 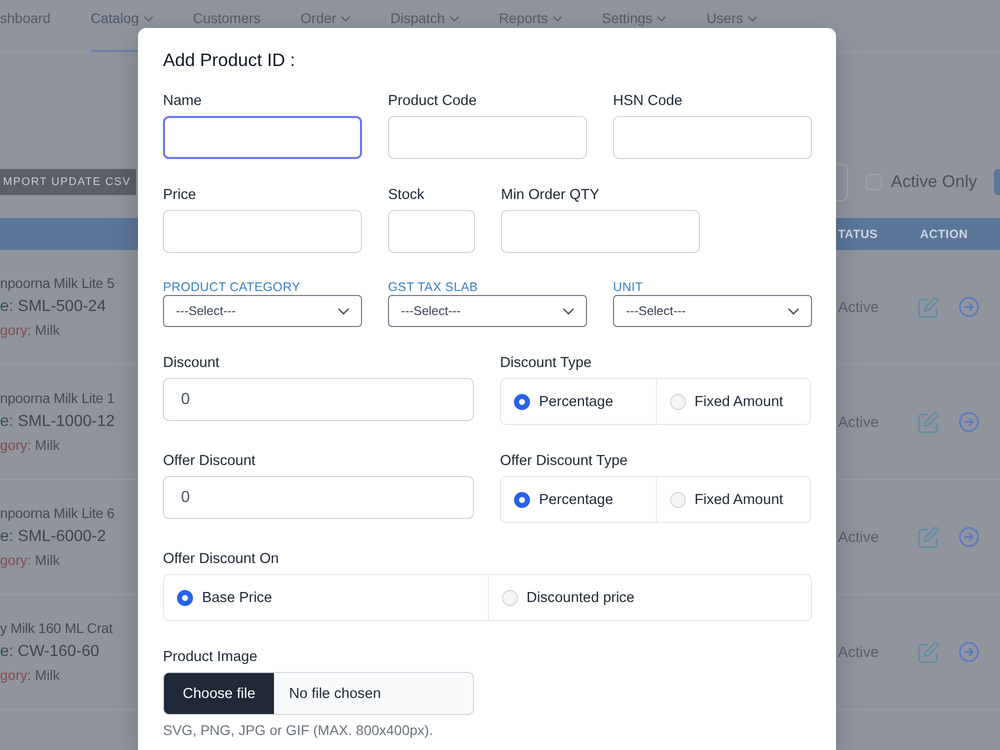 What do you see at coordinates (182, 101) in the screenshot?
I see `field-label: Name` at bounding box center [182, 101].